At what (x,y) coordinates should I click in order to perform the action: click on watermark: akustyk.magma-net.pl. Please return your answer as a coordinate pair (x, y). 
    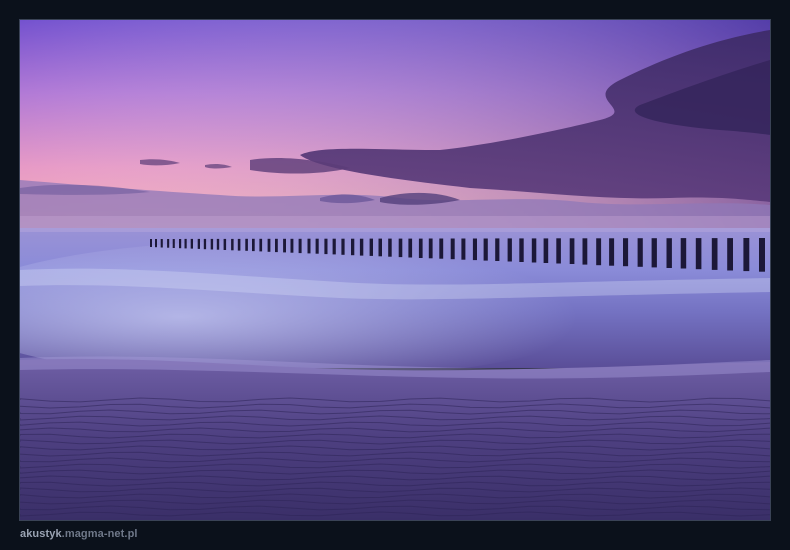
    Looking at the image, I should click on (79, 534).